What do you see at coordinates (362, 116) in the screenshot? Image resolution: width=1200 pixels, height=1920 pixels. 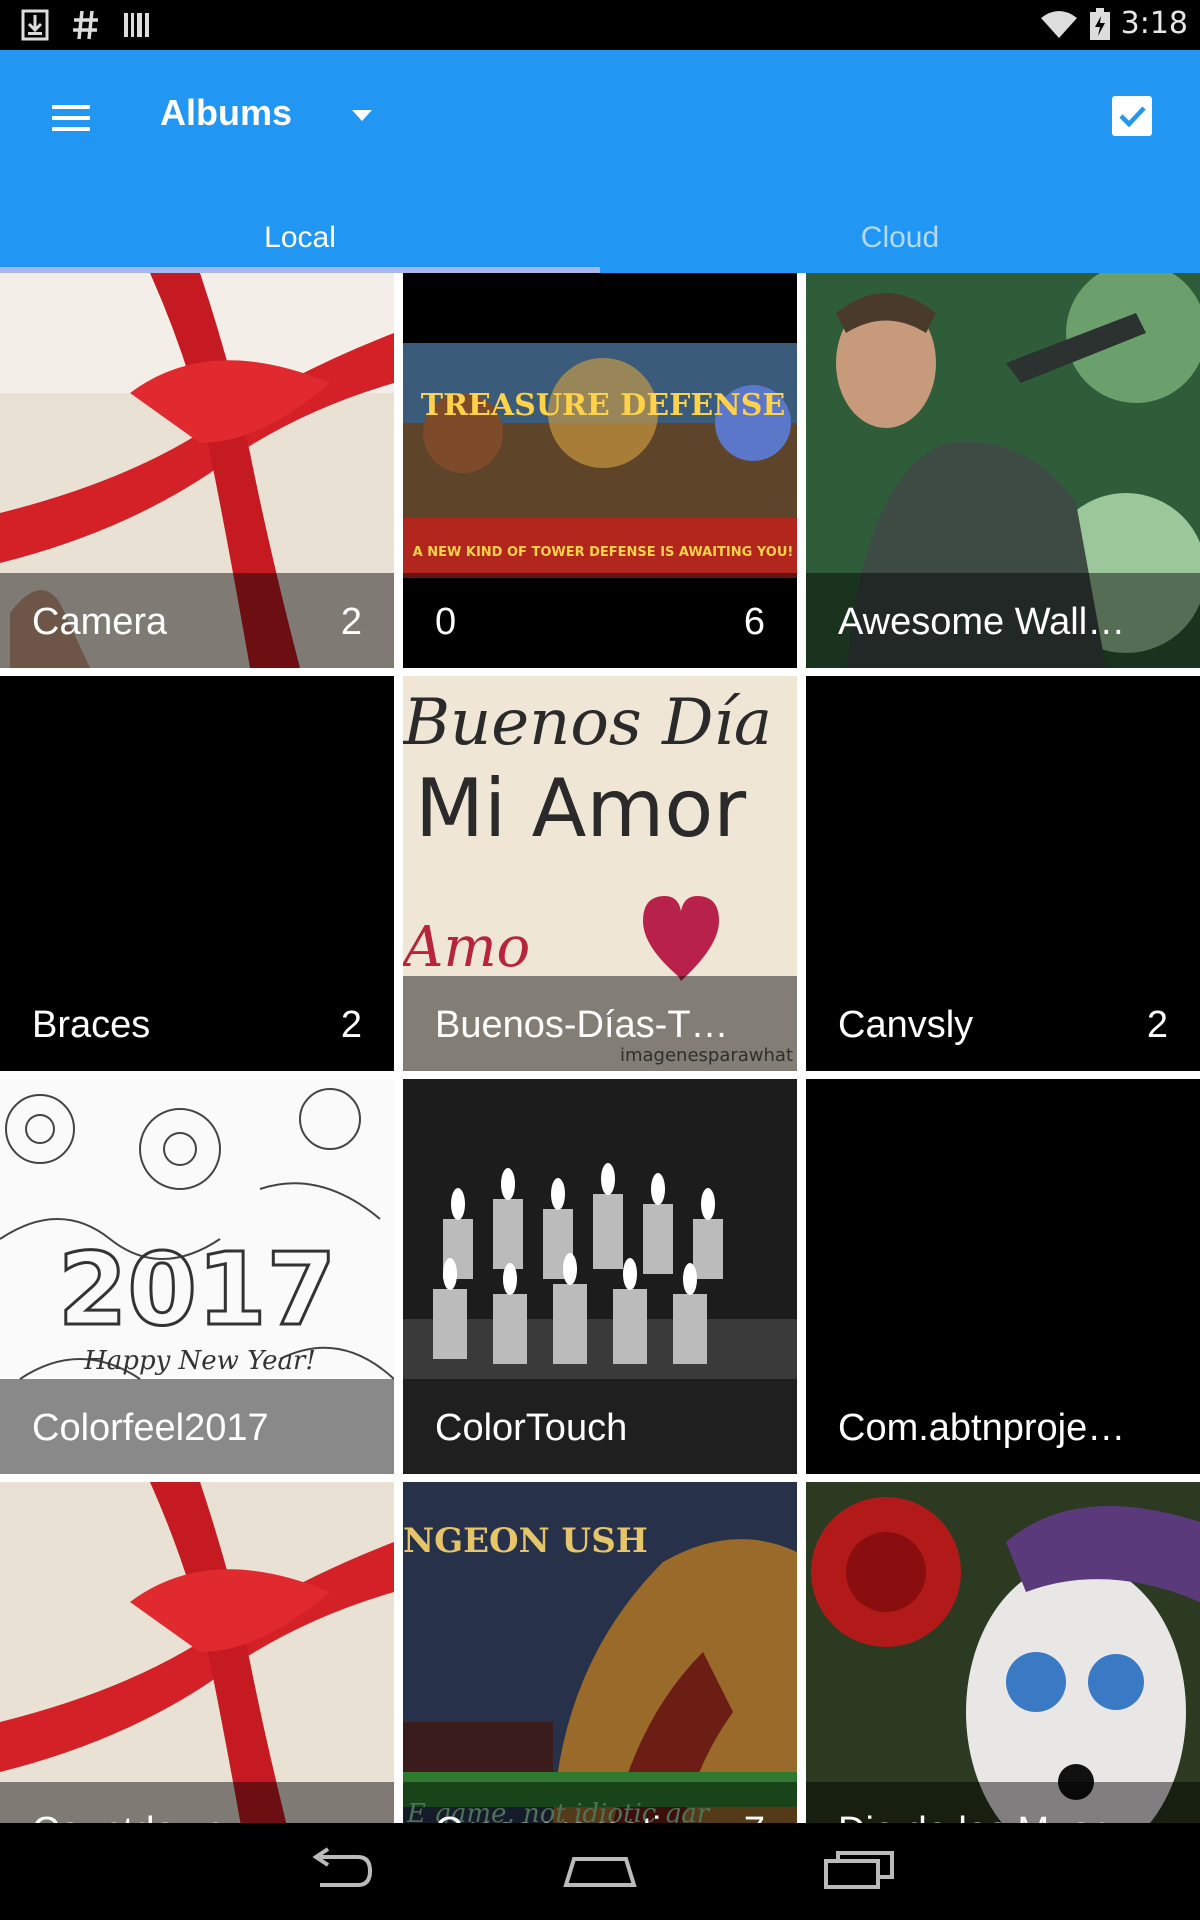 I see `dropdown-arrow-icon` at bounding box center [362, 116].